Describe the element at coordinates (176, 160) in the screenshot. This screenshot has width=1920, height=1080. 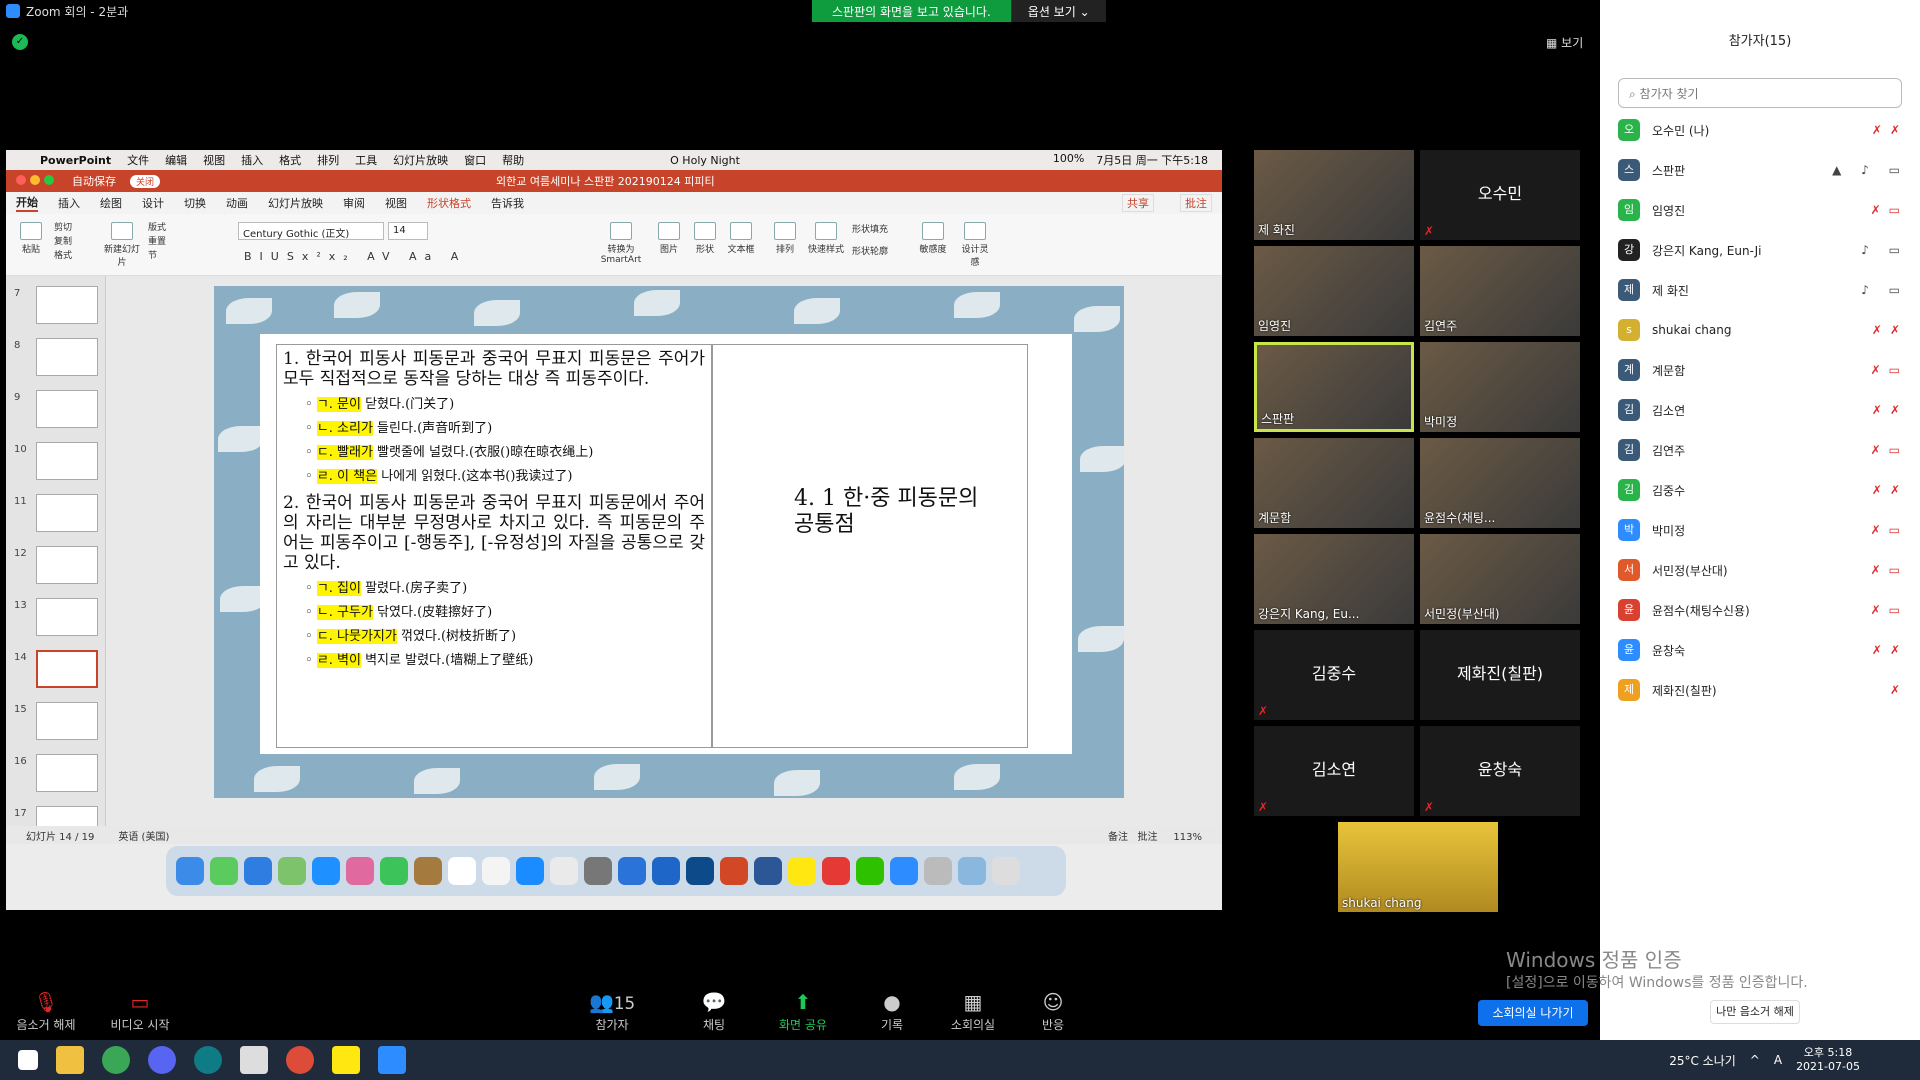
I see `menu-edit: 编辑` at that location.